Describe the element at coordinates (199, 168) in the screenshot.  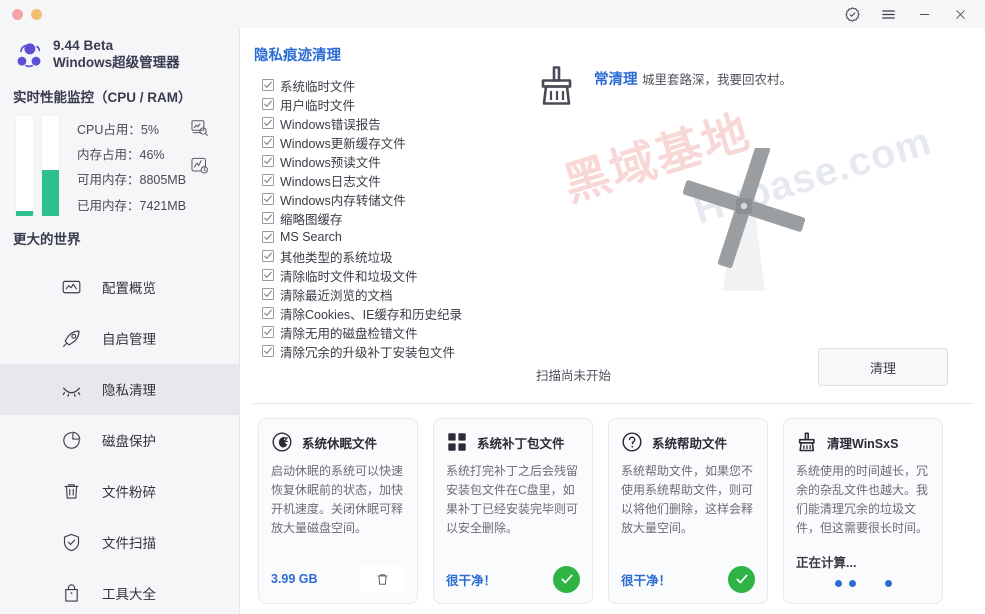
I see `performance-chart-icon` at that location.